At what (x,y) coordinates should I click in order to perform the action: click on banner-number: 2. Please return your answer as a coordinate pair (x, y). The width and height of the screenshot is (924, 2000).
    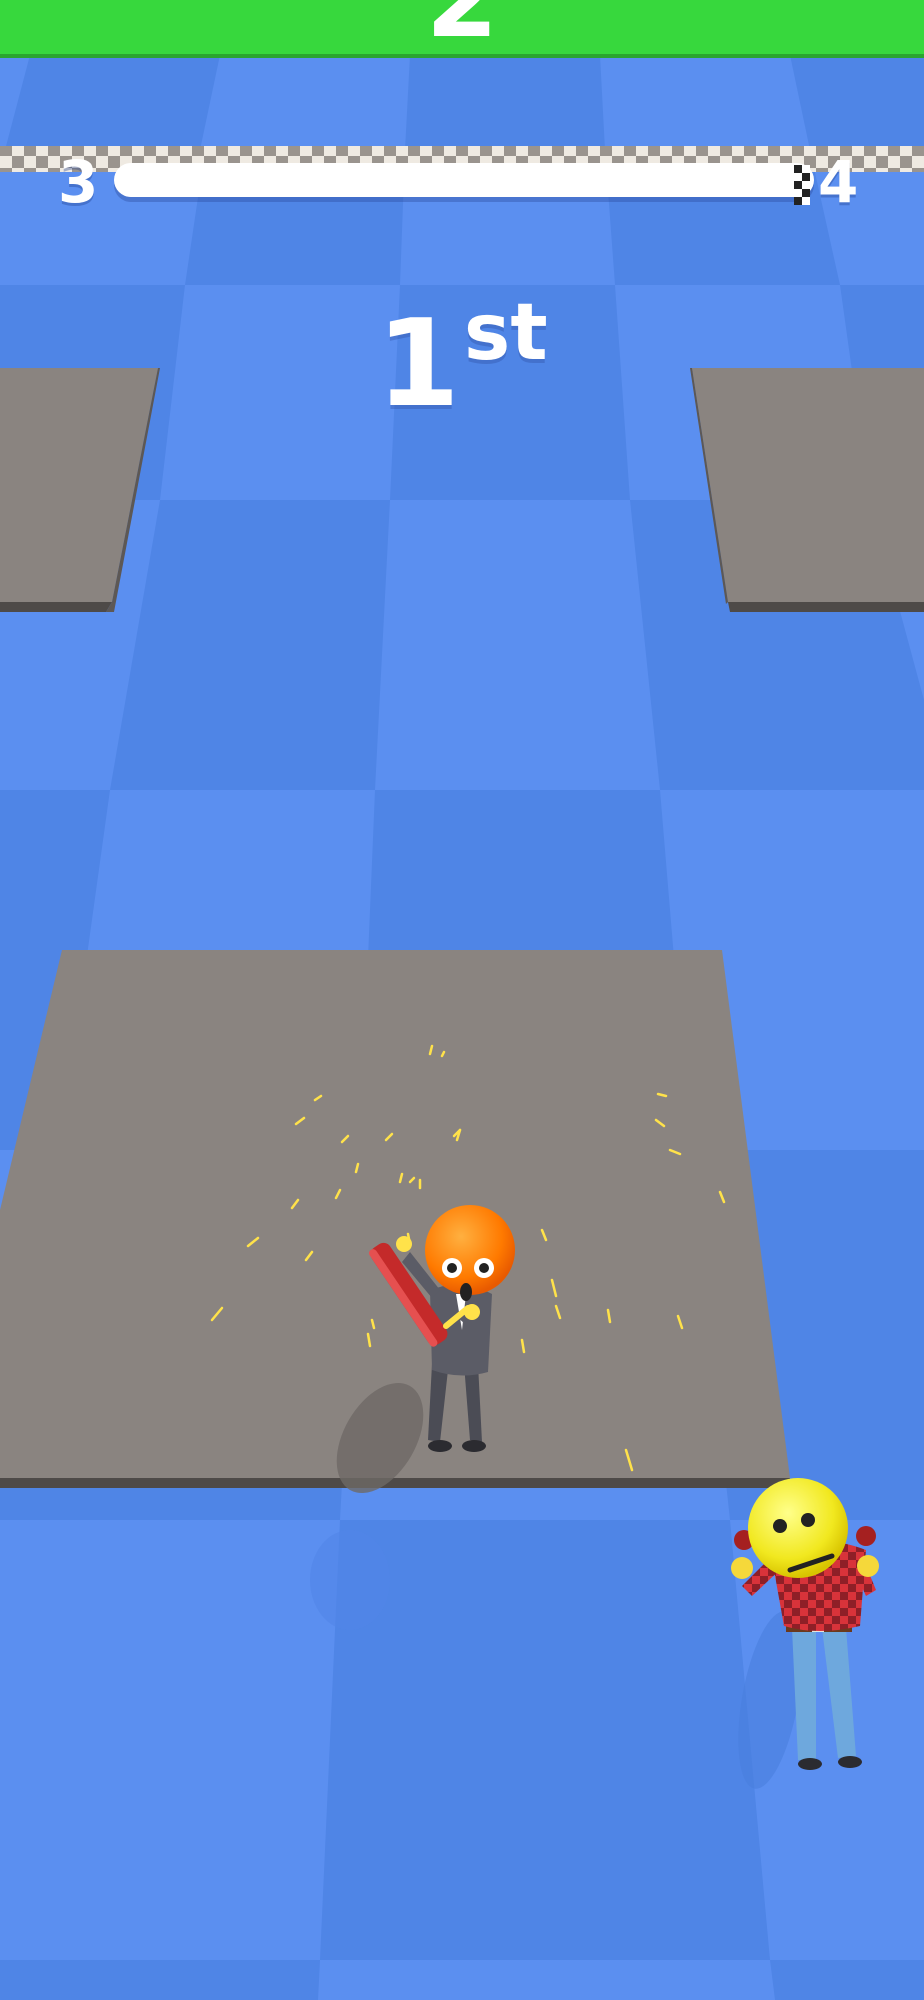
    Looking at the image, I should click on (462, 26).